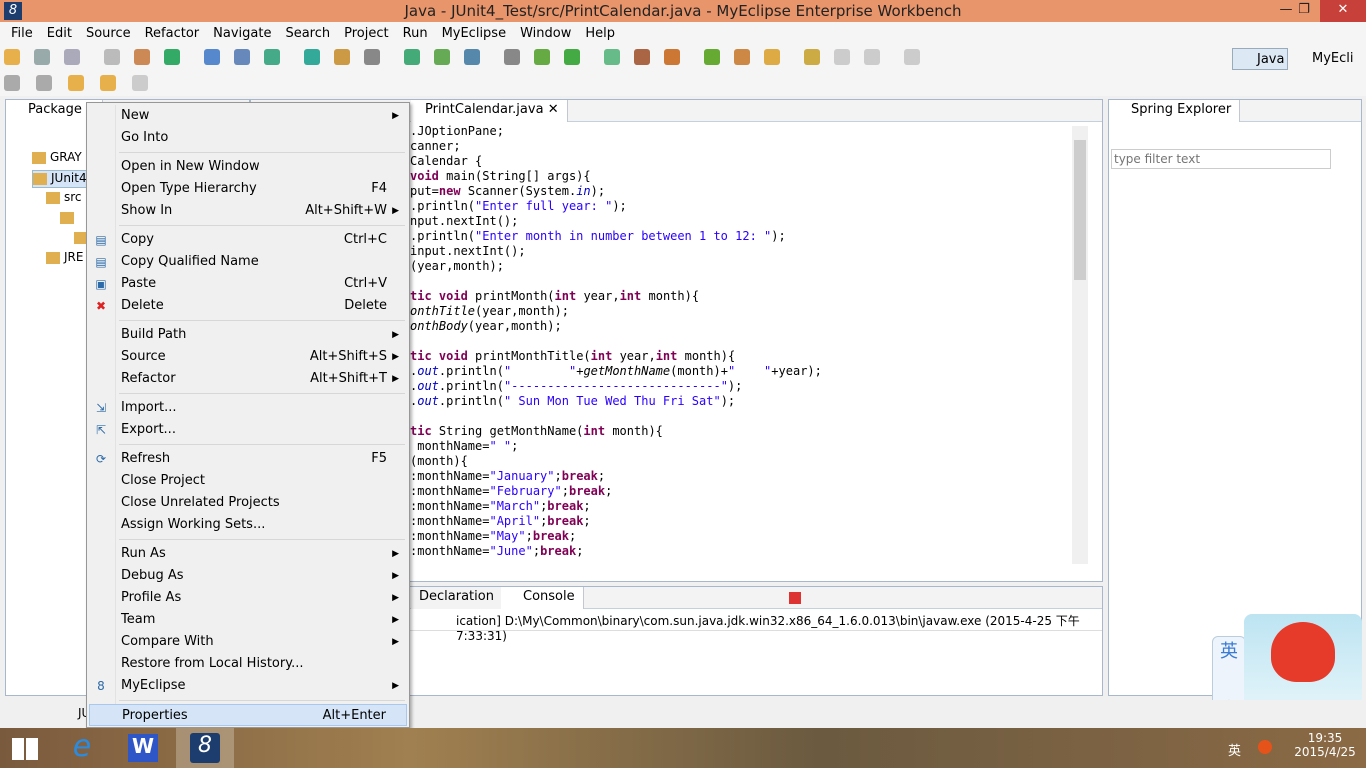 The width and height of the screenshot is (1366, 768). I want to click on tab-console: Console, so click(542, 598).